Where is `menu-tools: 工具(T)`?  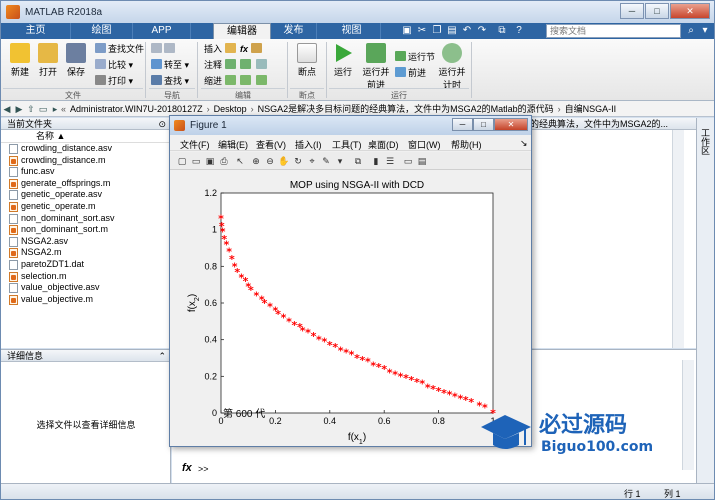
menu-tools: 工具(T) is located at coordinates (347, 144).